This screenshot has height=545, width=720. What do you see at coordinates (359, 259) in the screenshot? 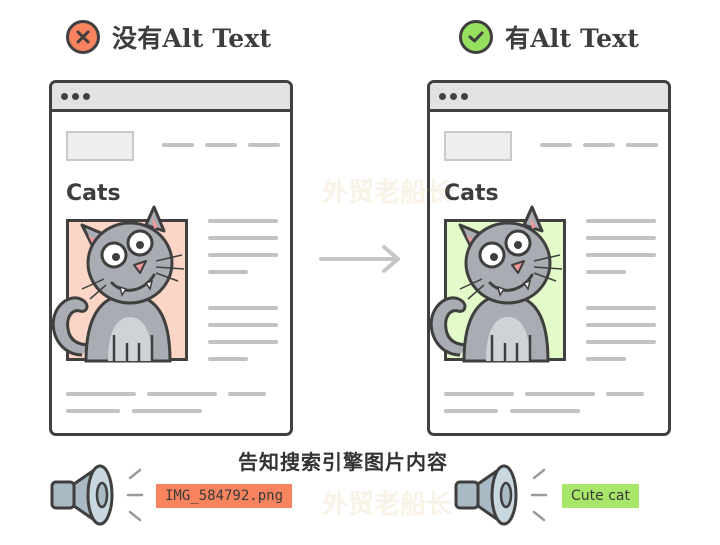
I see `arrow-right-icon` at bounding box center [359, 259].